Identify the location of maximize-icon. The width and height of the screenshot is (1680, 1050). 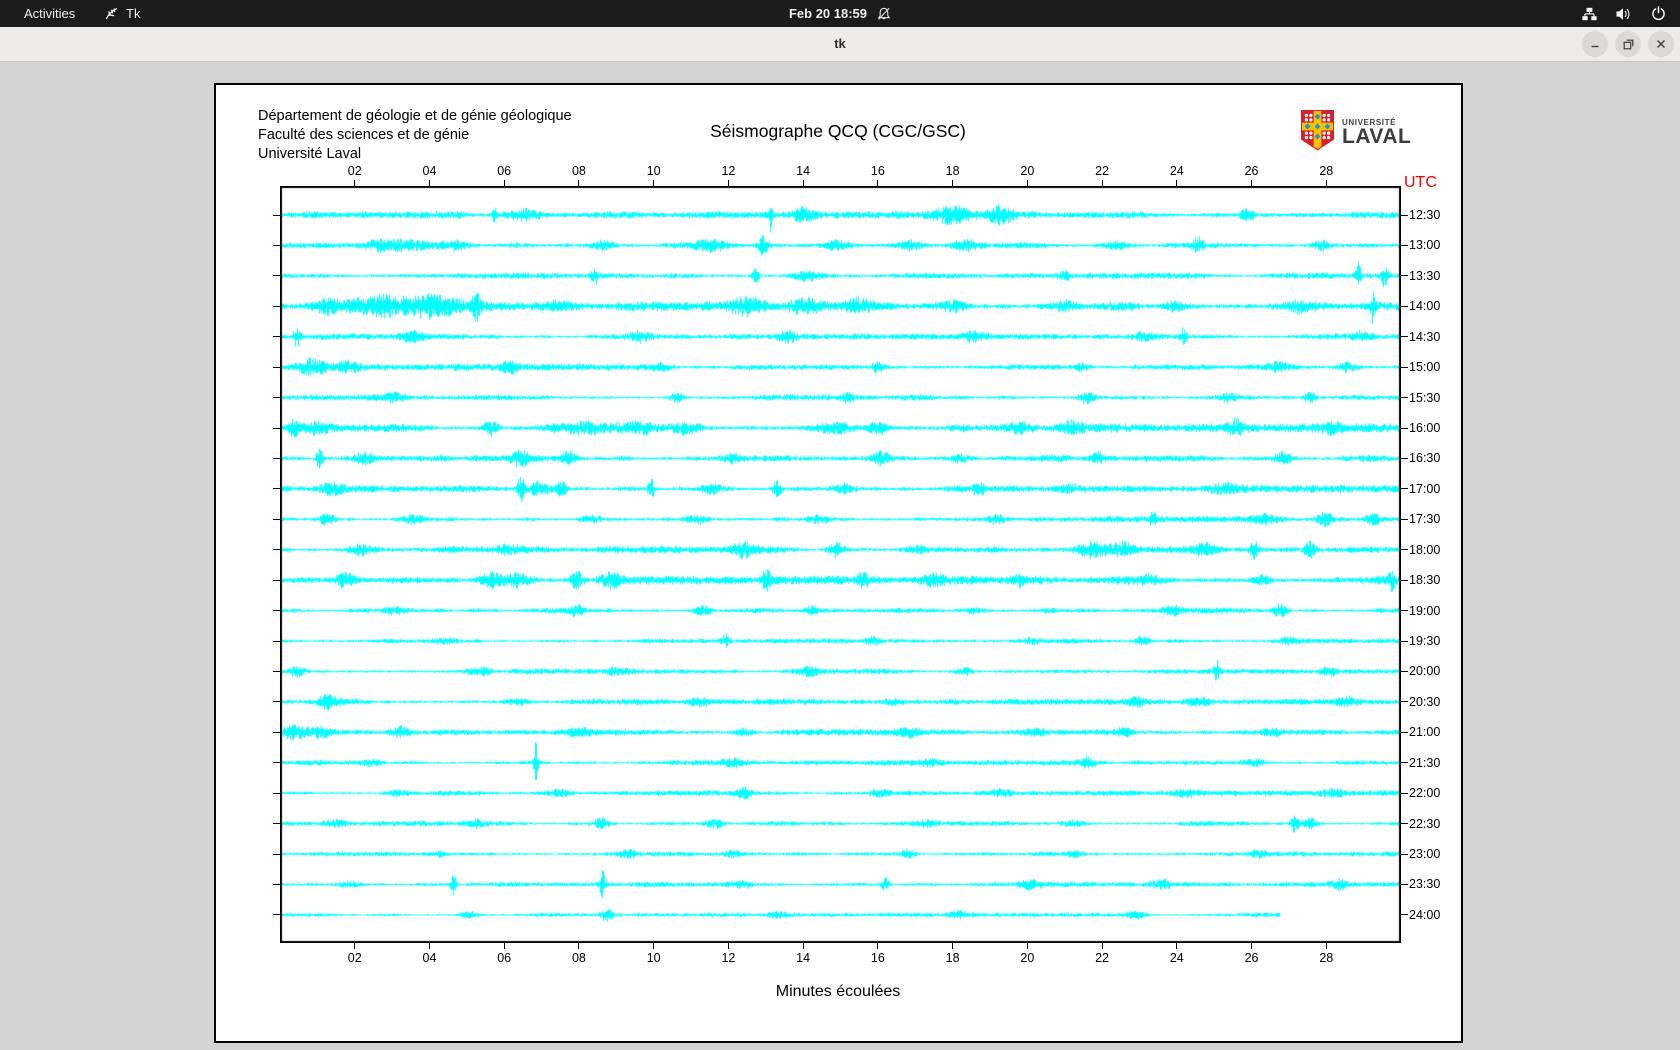
(1628, 44).